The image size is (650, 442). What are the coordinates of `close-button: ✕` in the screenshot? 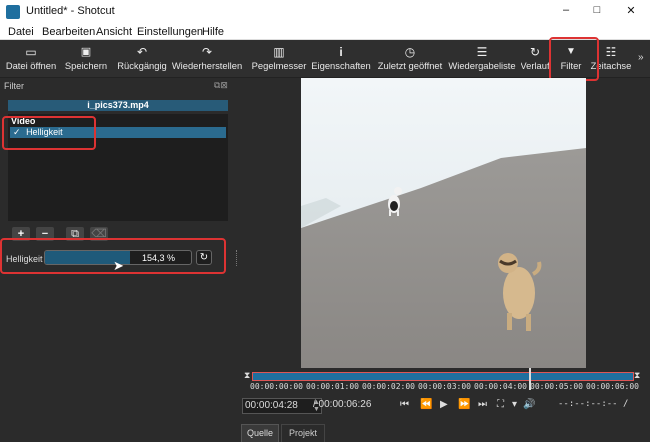 It's located at (631, 10).